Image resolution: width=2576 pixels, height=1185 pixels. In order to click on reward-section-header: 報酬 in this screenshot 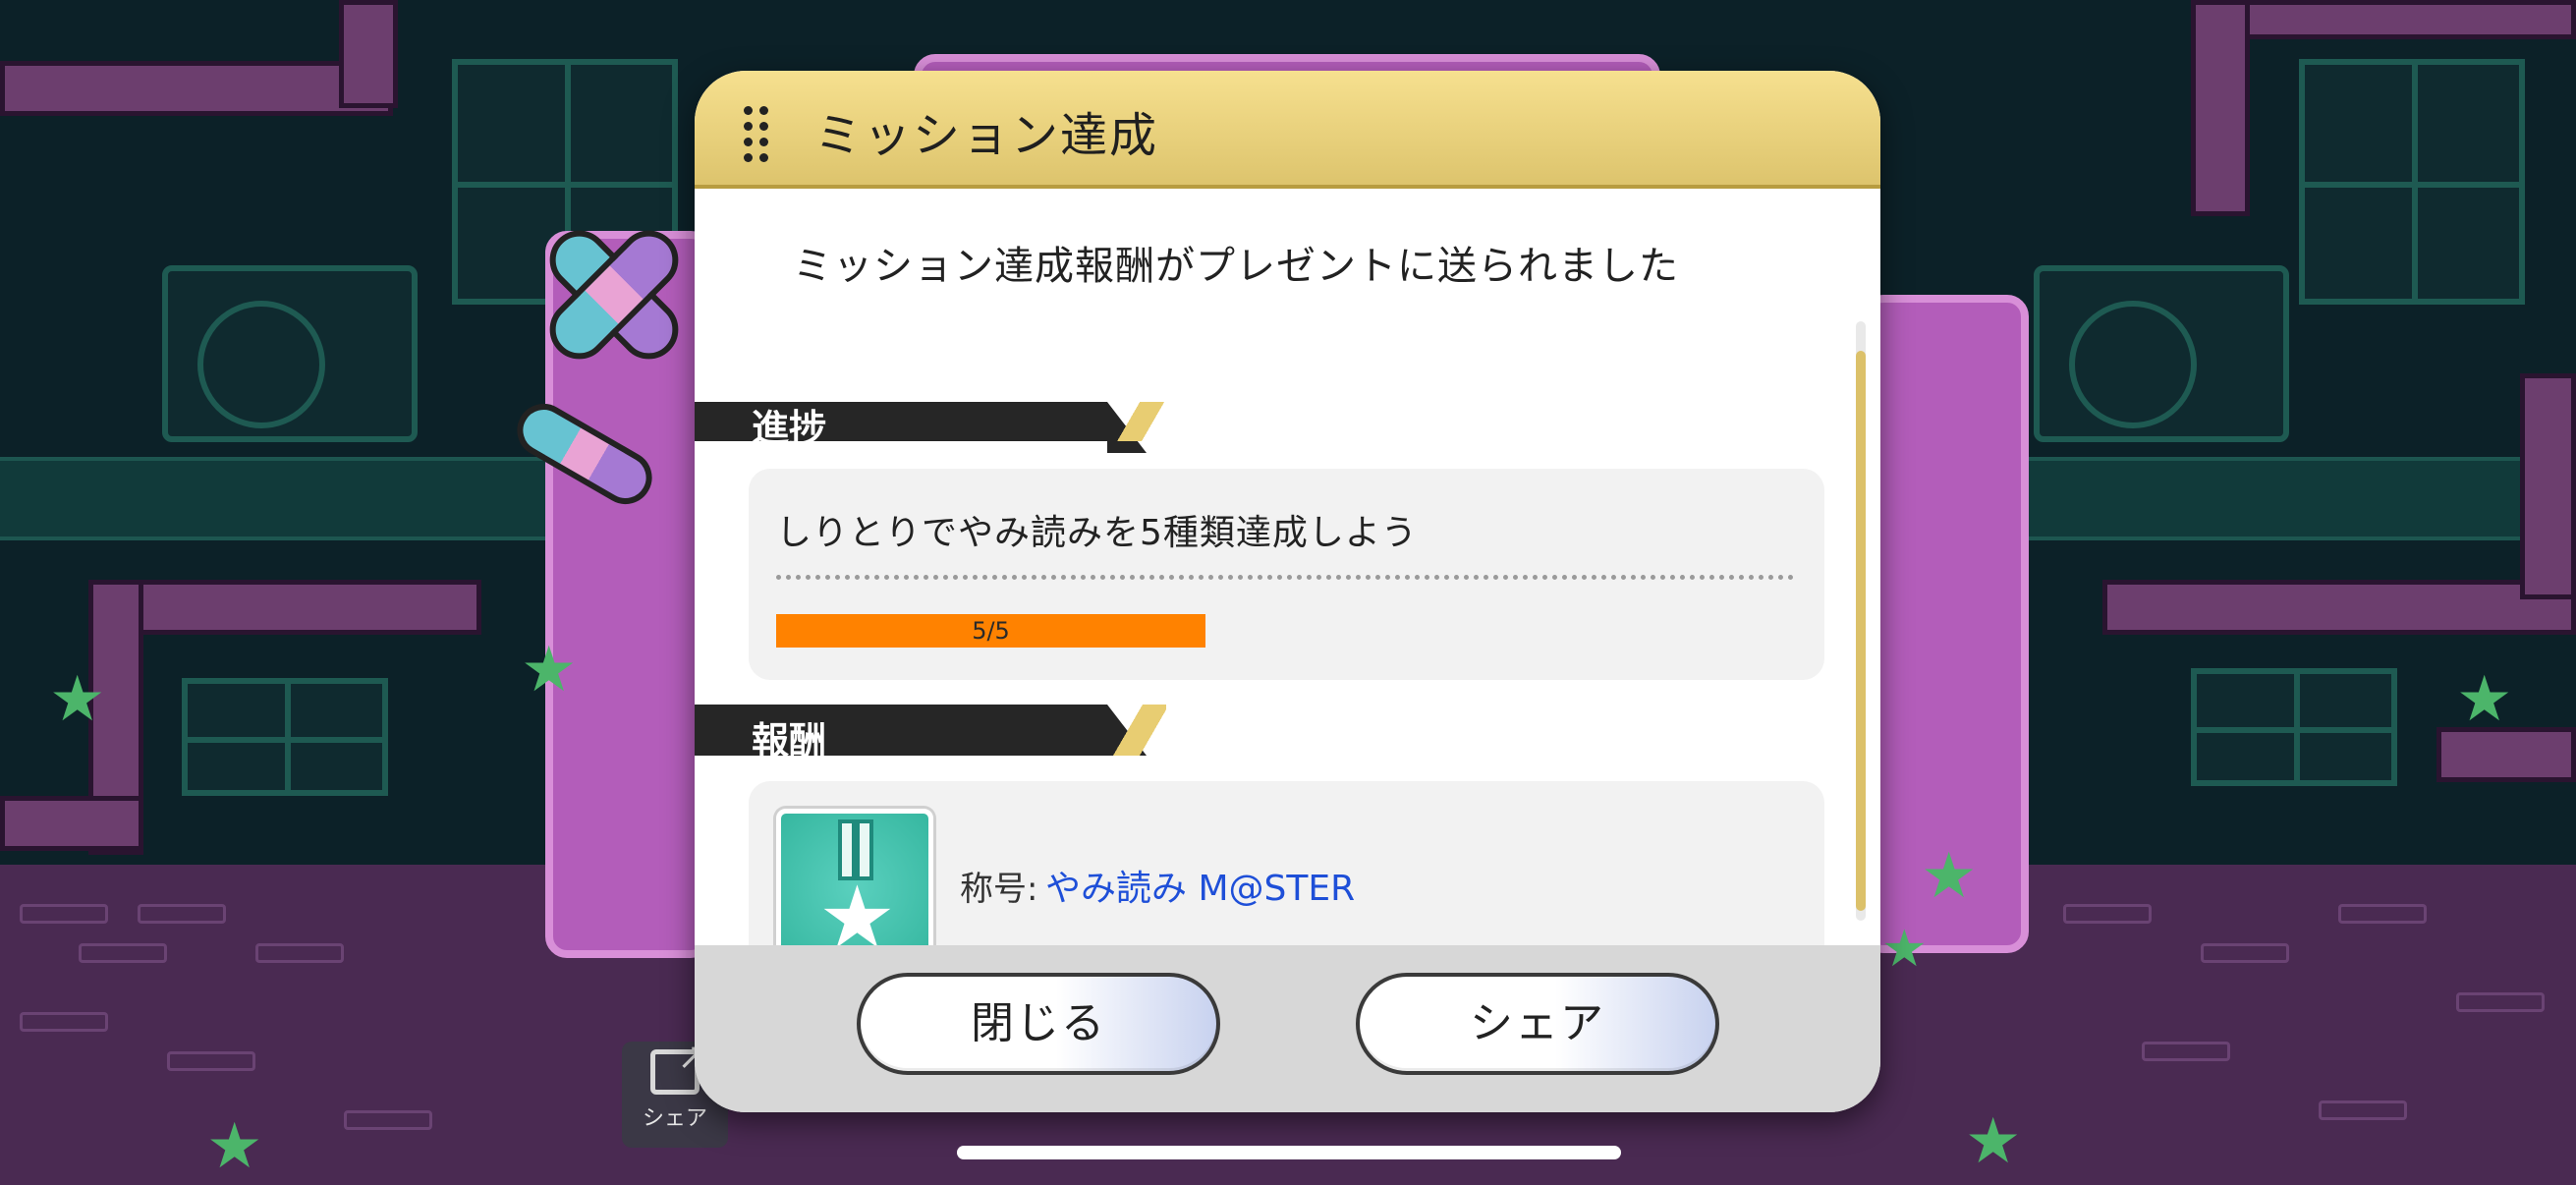, I will do `click(921, 734)`.